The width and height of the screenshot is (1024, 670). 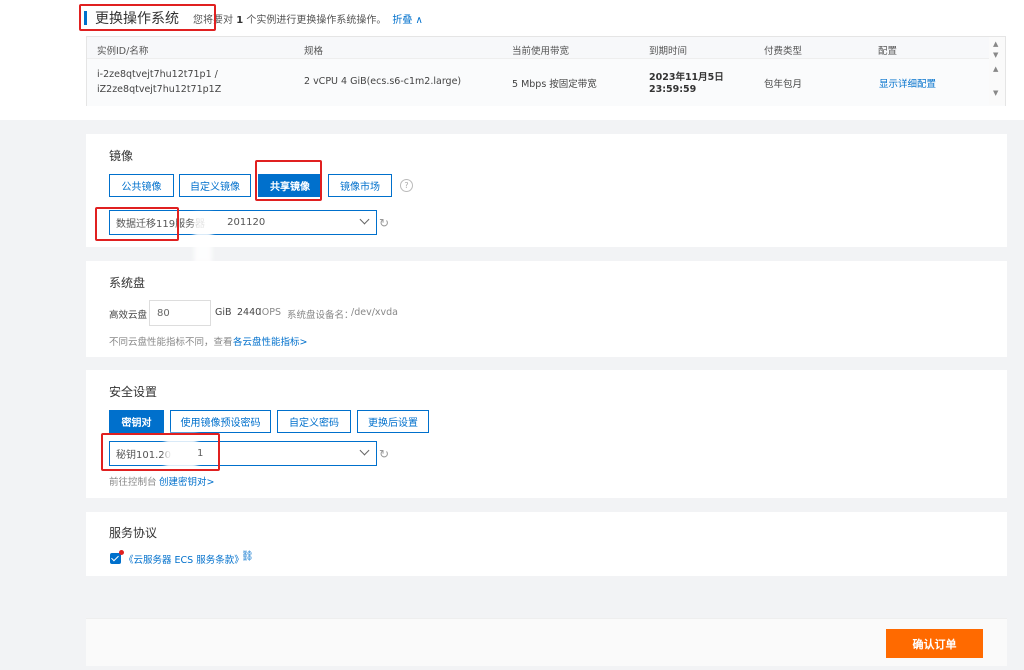 What do you see at coordinates (180, 313) in the screenshot?
I see `disk-size-input: 80` at bounding box center [180, 313].